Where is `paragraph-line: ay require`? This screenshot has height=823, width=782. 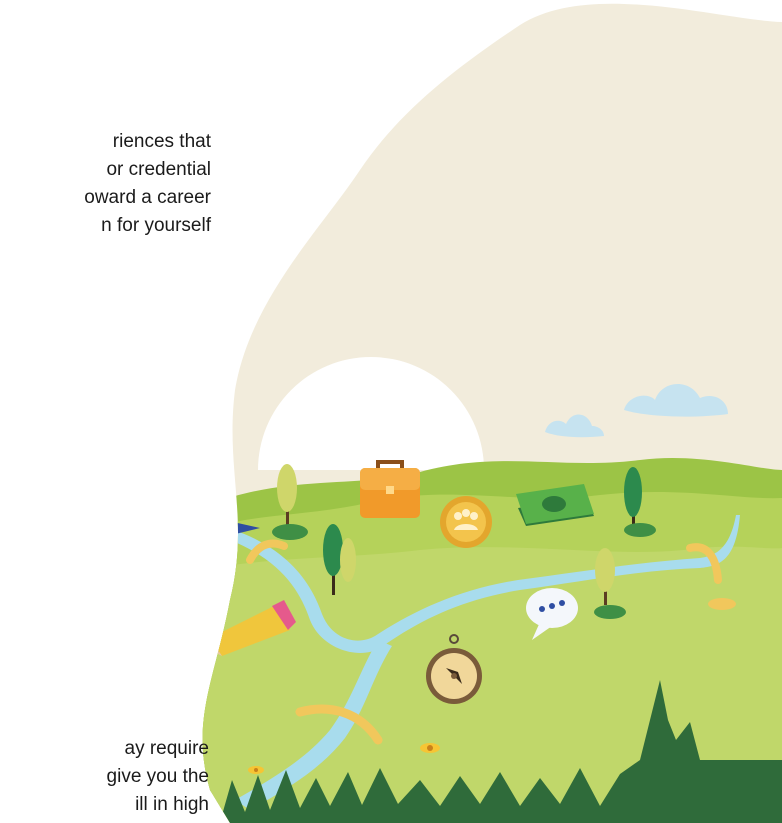
paragraph-line: ay require is located at coordinates (167, 748).